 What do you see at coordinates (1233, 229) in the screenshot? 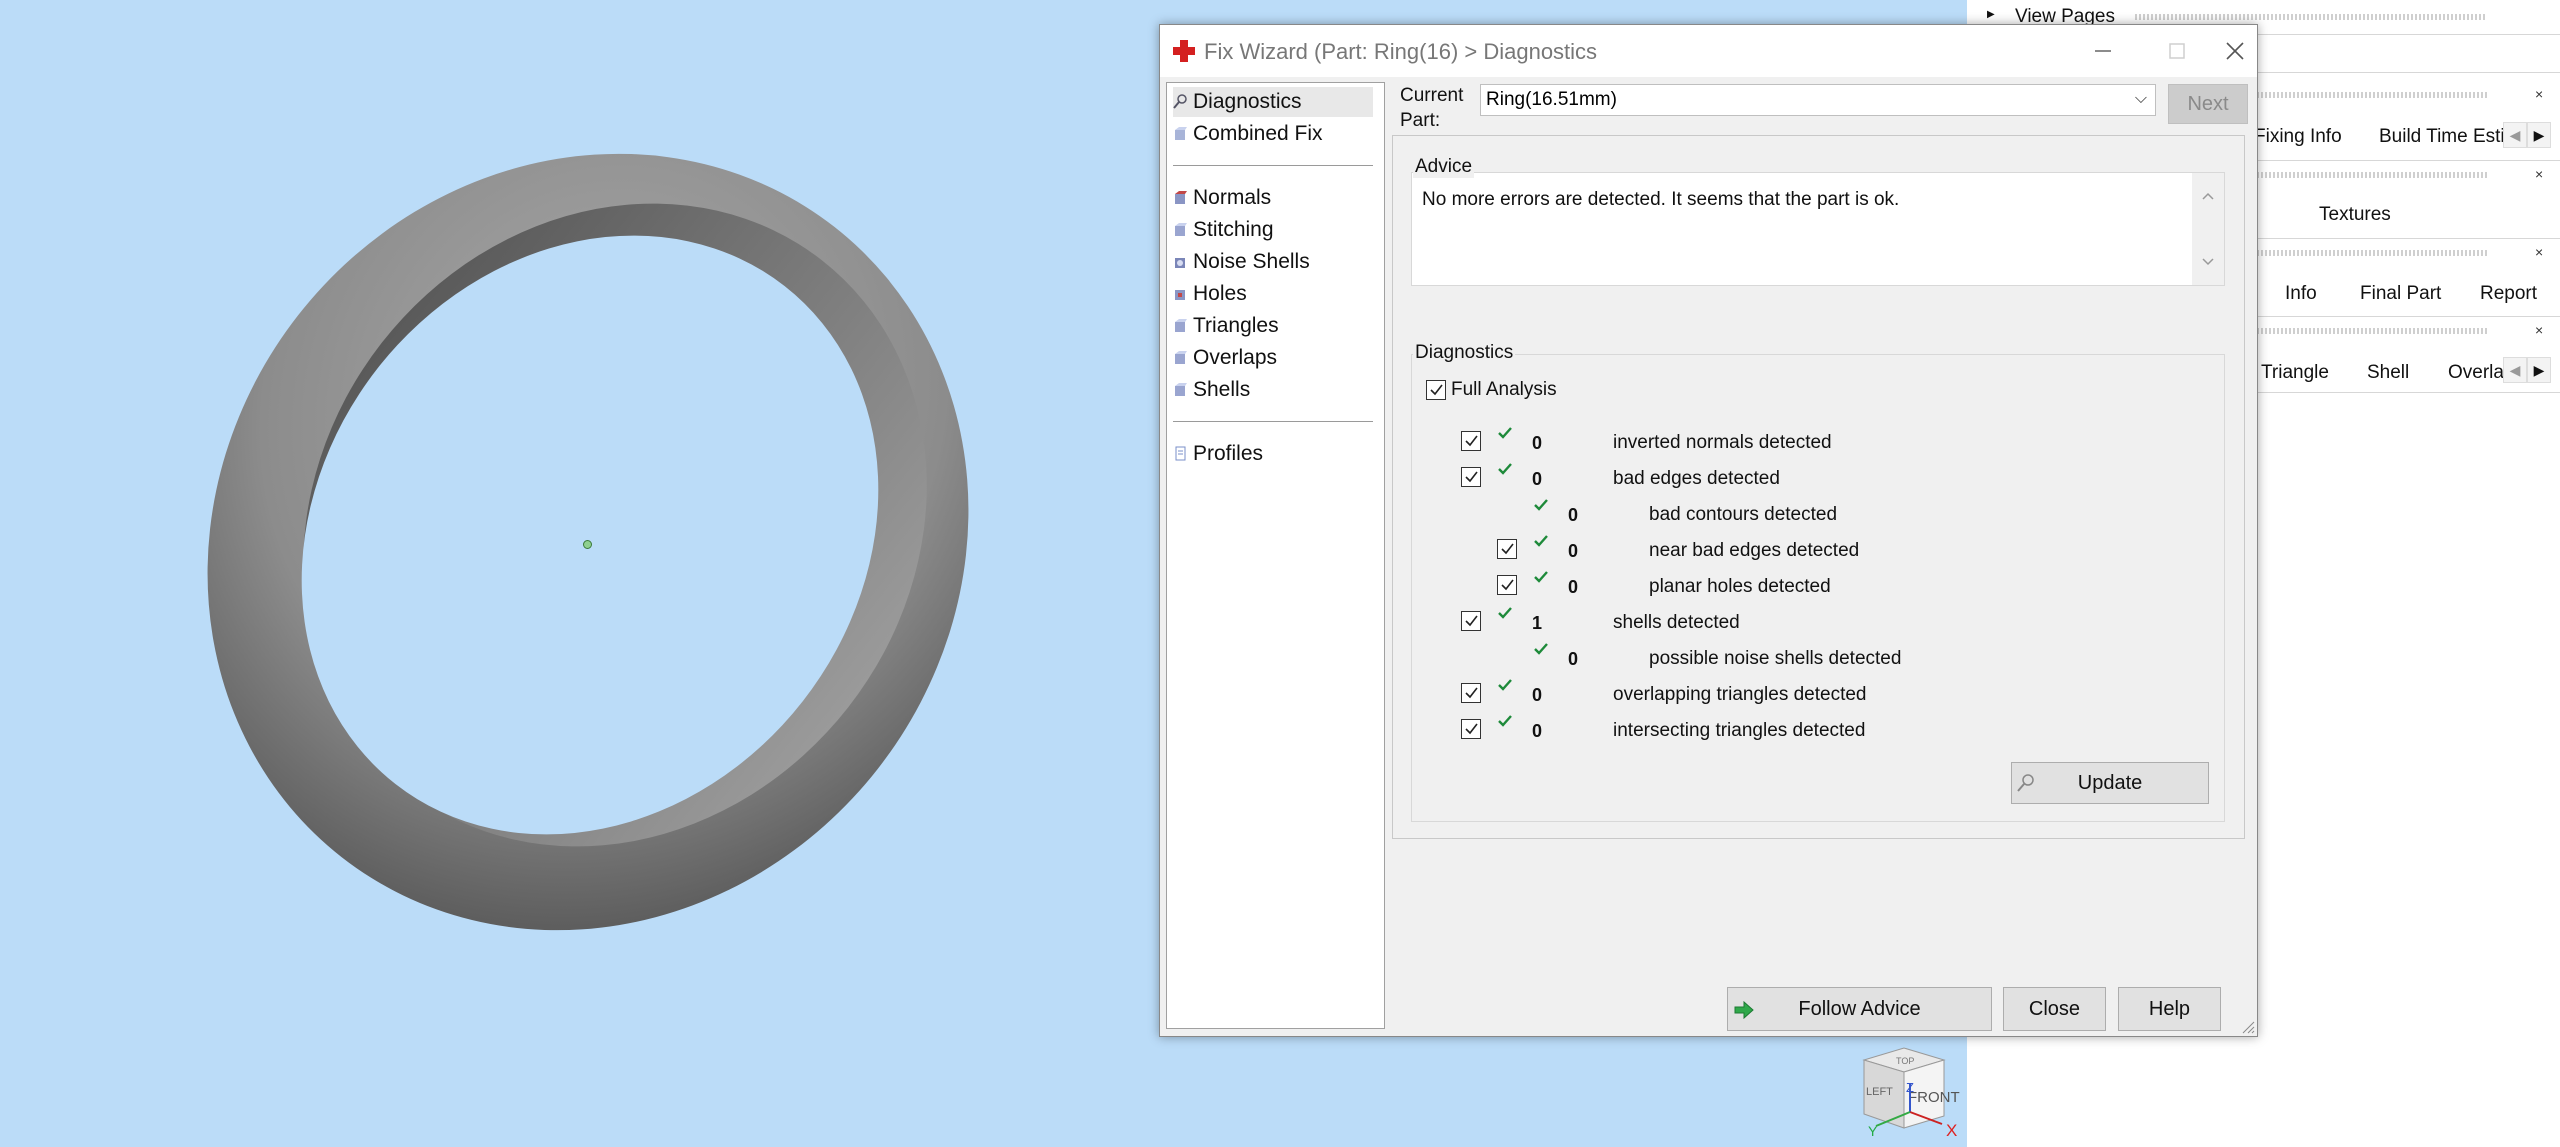
I see `nav-item-label: Stitching` at bounding box center [1233, 229].